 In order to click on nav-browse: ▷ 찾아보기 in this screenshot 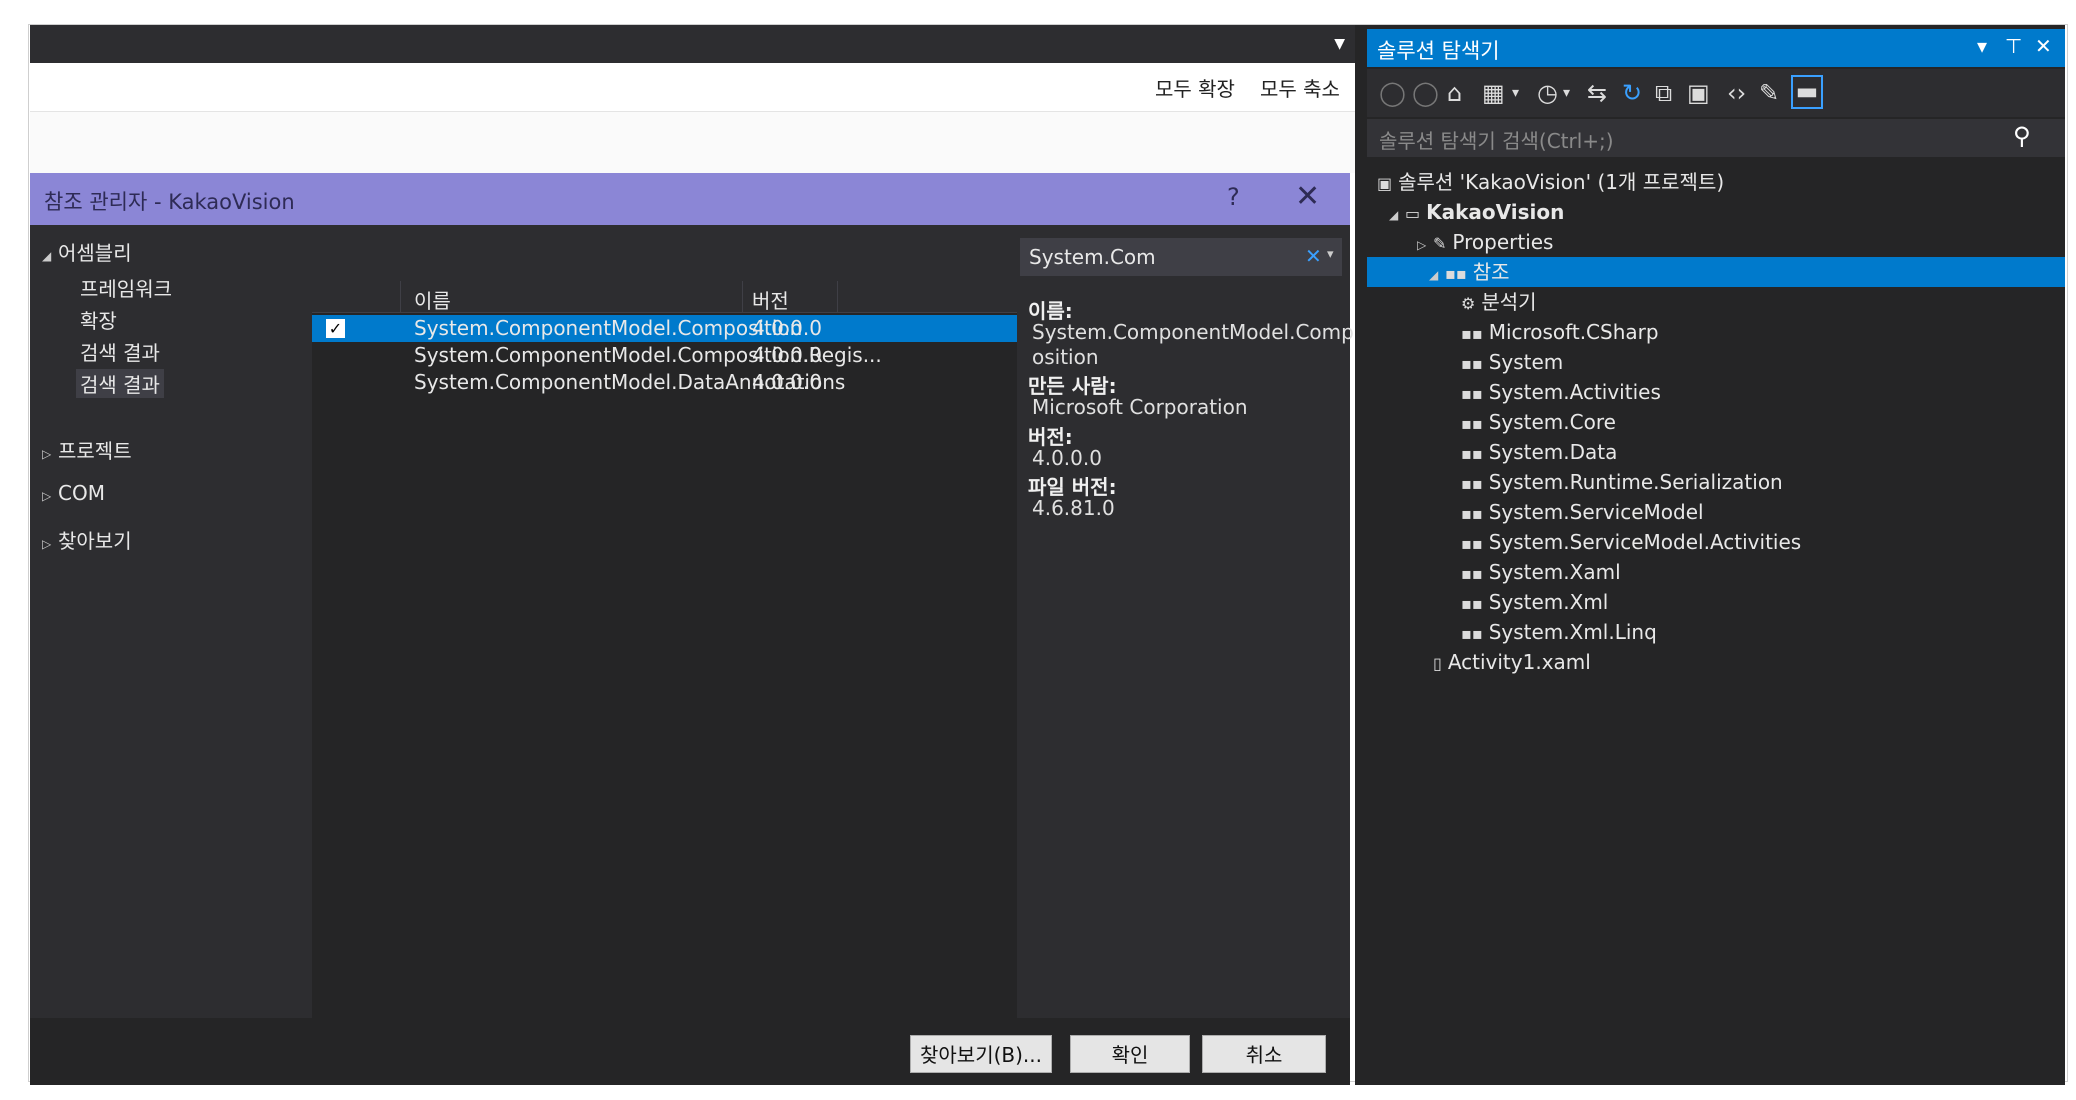, I will do `click(87, 539)`.